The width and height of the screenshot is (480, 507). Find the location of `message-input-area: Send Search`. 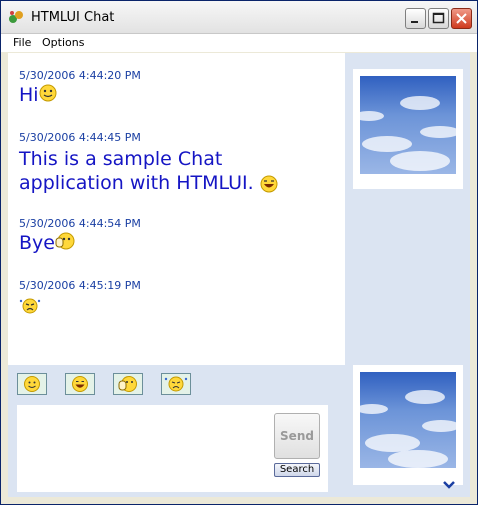

message-input-area: Send Search is located at coordinates (172, 448).